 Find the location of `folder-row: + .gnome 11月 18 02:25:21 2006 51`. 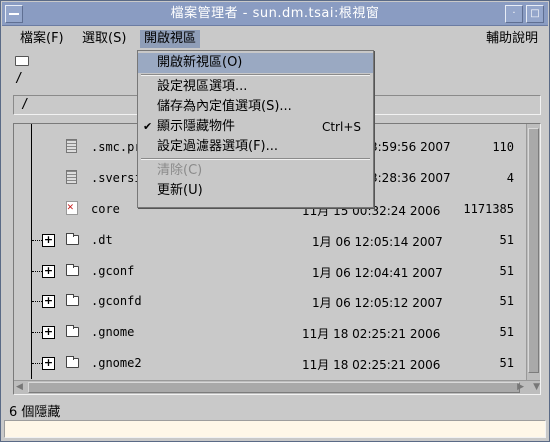

folder-row: + .gnome 11月 18 02:25:21 2006 51 is located at coordinates (264, 332).